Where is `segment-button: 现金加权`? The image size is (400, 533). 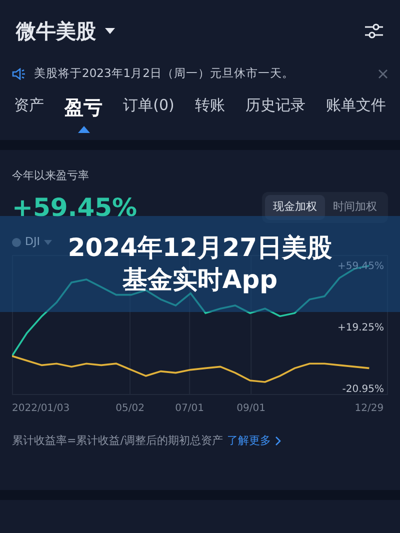
segment-button: 现金加权 is located at coordinates (295, 207).